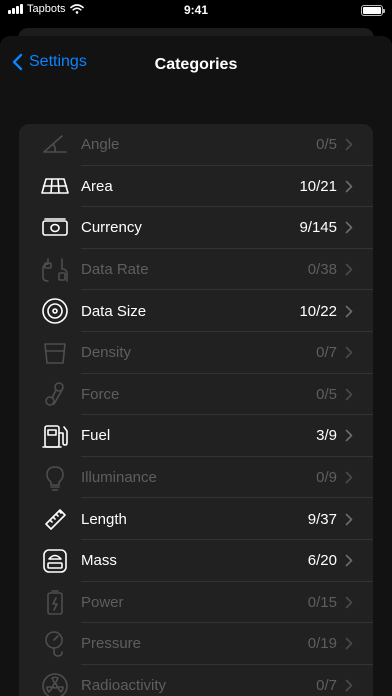  What do you see at coordinates (55, 680) in the screenshot?
I see `radioactivity-icon` at bounding box center [55, 680].